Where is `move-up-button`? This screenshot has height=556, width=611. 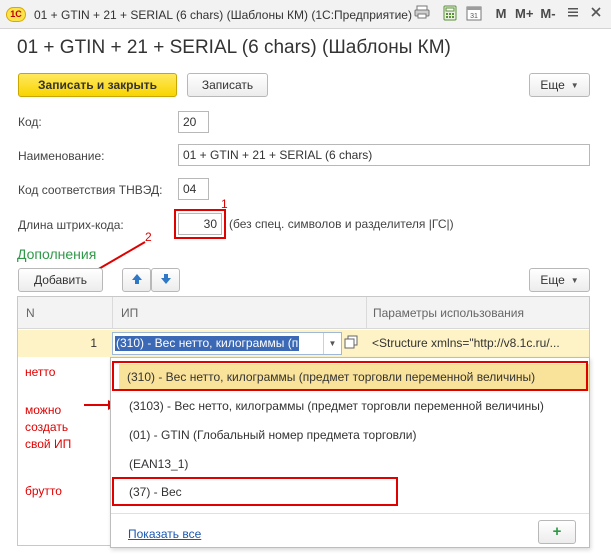
move-up-button is located at coordinates (136, 280).